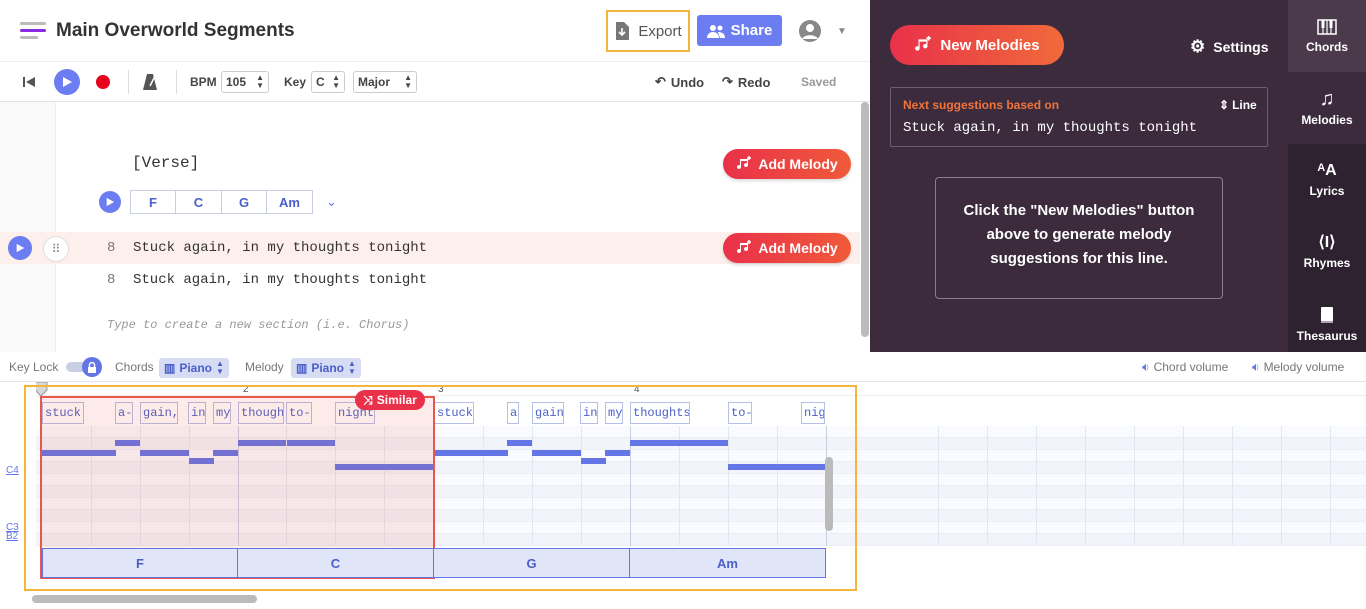 This screenshot has height=609, width=1366. I want to click on bpm-stepper: 105 ▲ ▼, so click(245, 82).